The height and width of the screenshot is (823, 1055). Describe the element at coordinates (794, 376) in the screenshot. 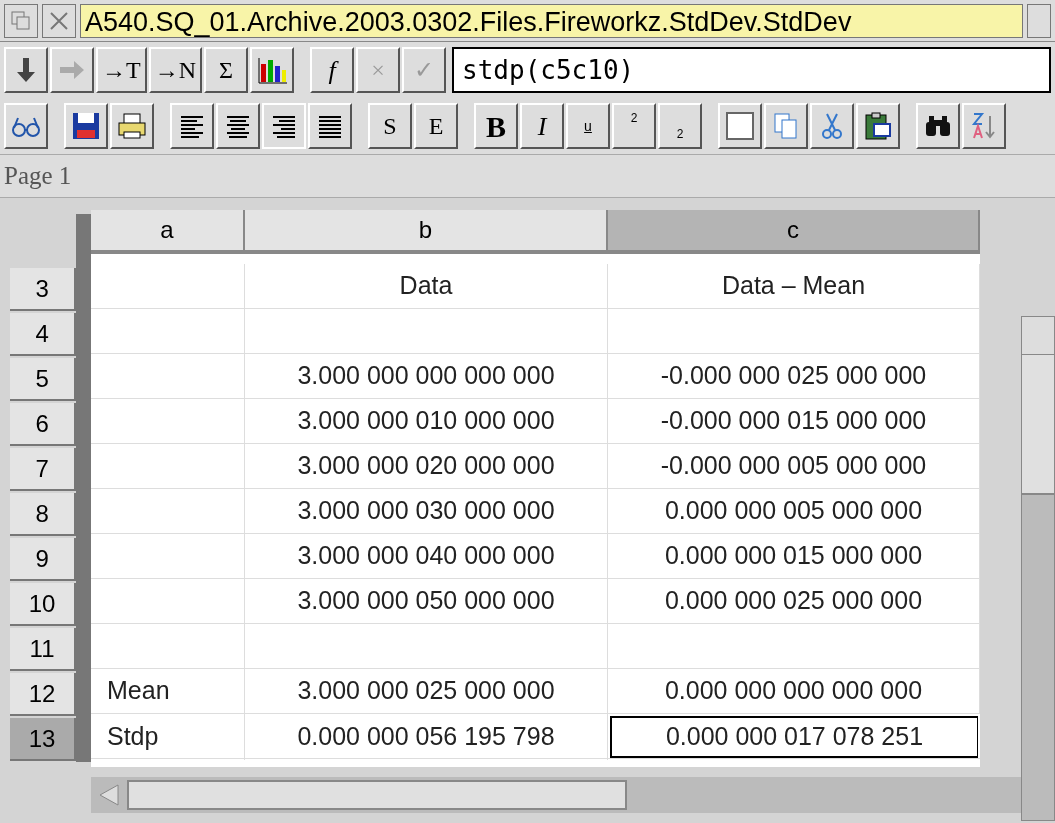

I see `table-cell: -0.000 000 025 000 000` at that location.